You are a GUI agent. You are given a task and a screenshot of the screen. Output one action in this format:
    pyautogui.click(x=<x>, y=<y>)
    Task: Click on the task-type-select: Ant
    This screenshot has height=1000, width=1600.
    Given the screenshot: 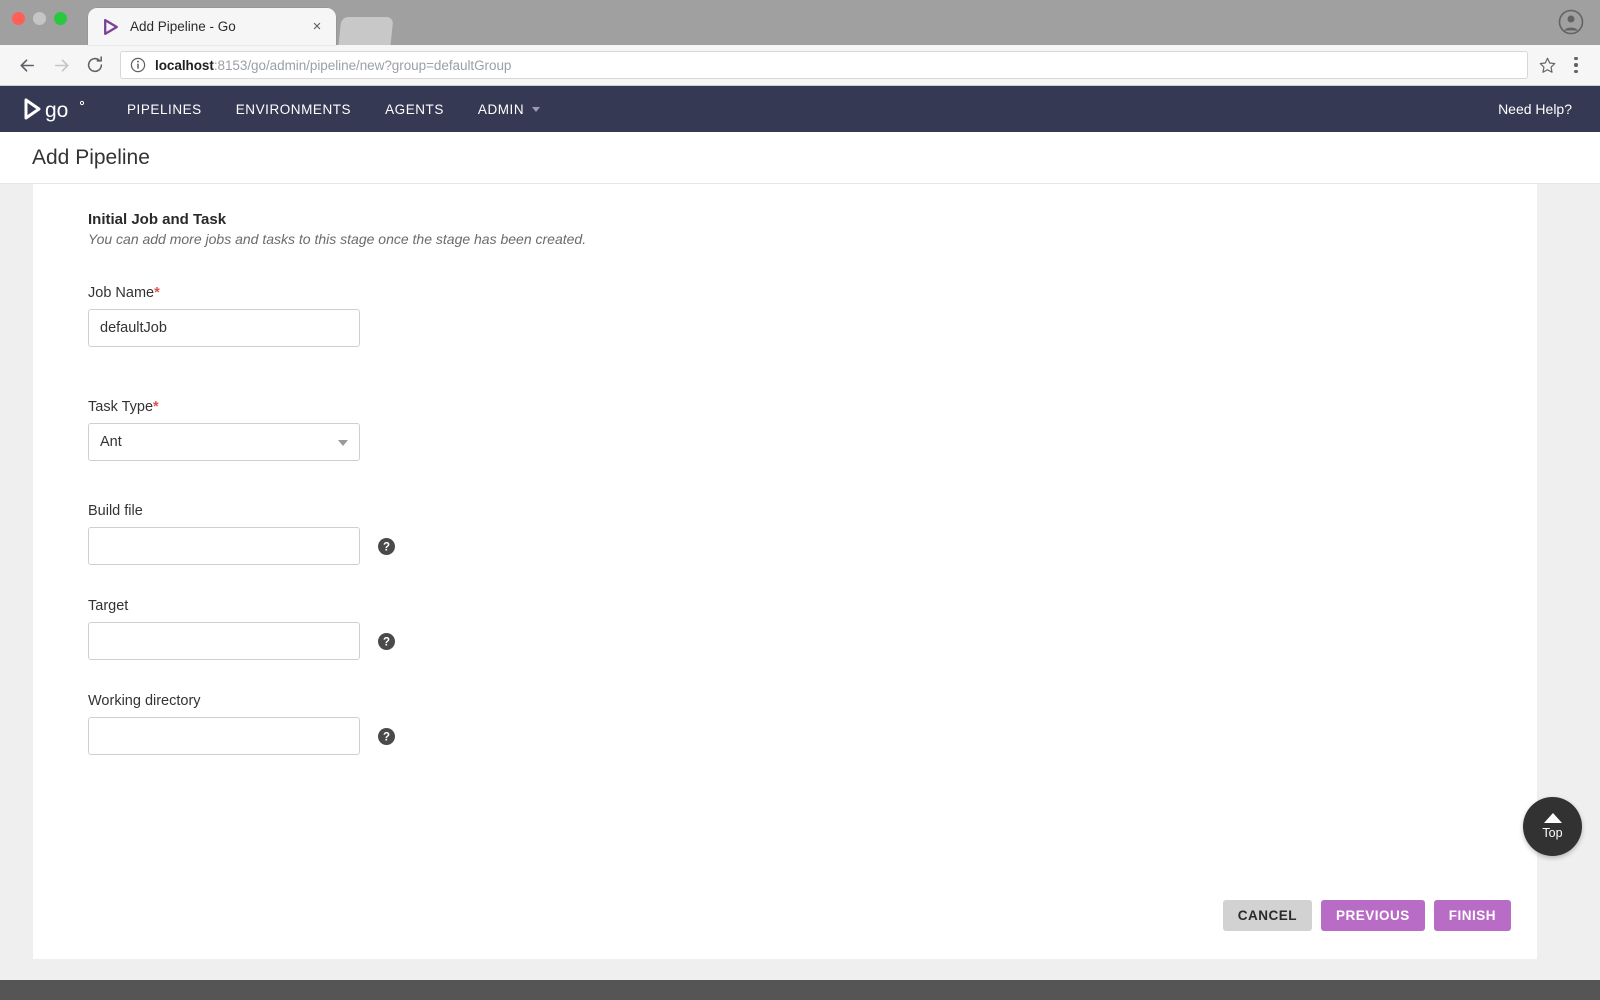 What is the action you would take?
    pyautogui.click(x=224, y=442)
    